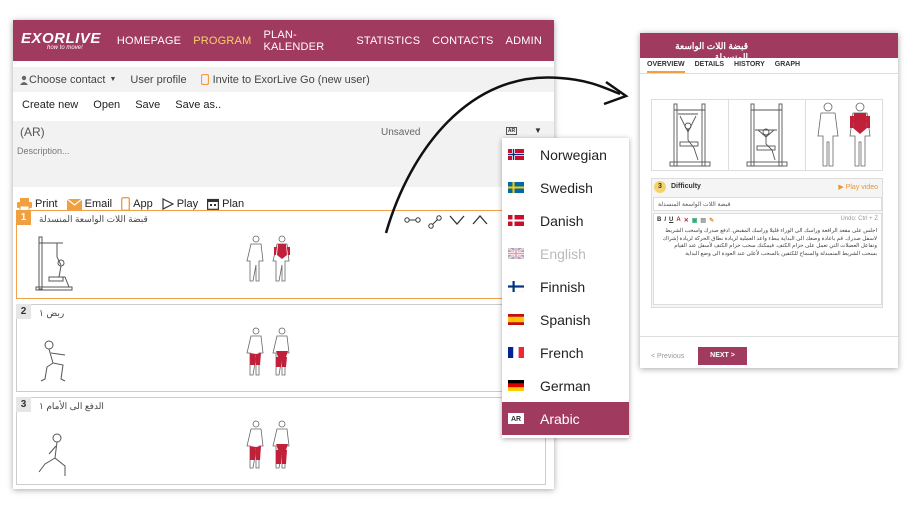 This screenshot has height=509, width=912. What do you see at coordinates (283, 105) in the screenshot?
I see `file-toolbar: Create new Open Save Save as..` at bounding box center [283, 105].